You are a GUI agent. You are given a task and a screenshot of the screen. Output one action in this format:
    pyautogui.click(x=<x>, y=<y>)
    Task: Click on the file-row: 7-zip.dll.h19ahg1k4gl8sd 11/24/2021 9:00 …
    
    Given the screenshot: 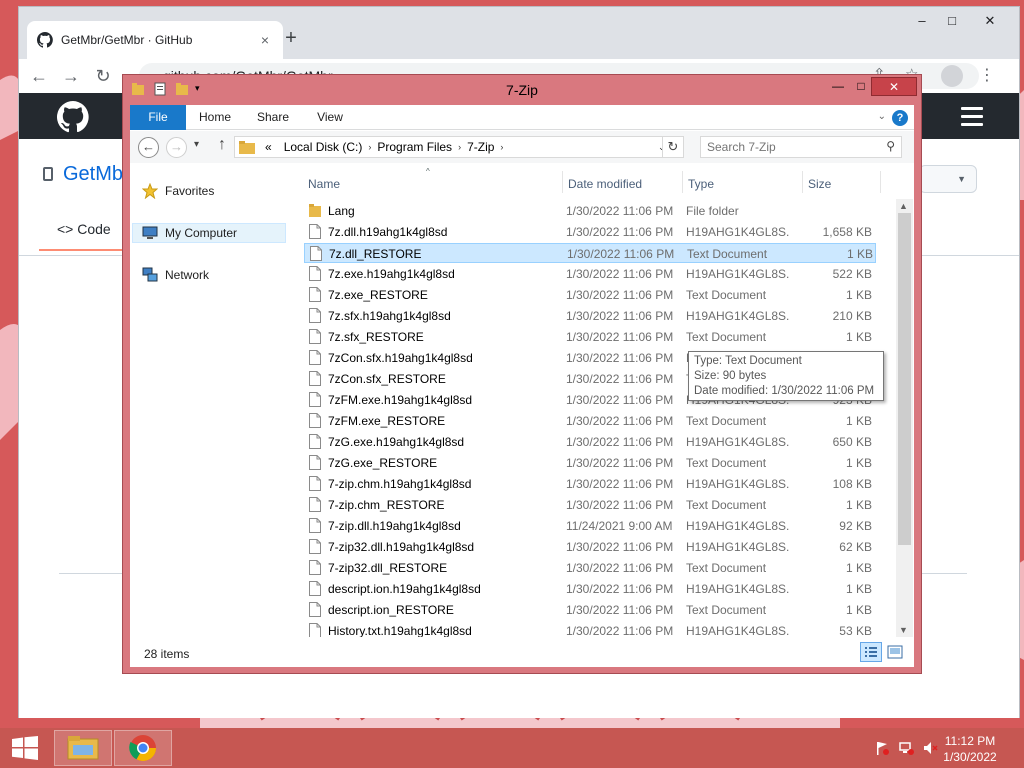 What is the action you would take?
    pyautogui.click(x=590, y=526)
    